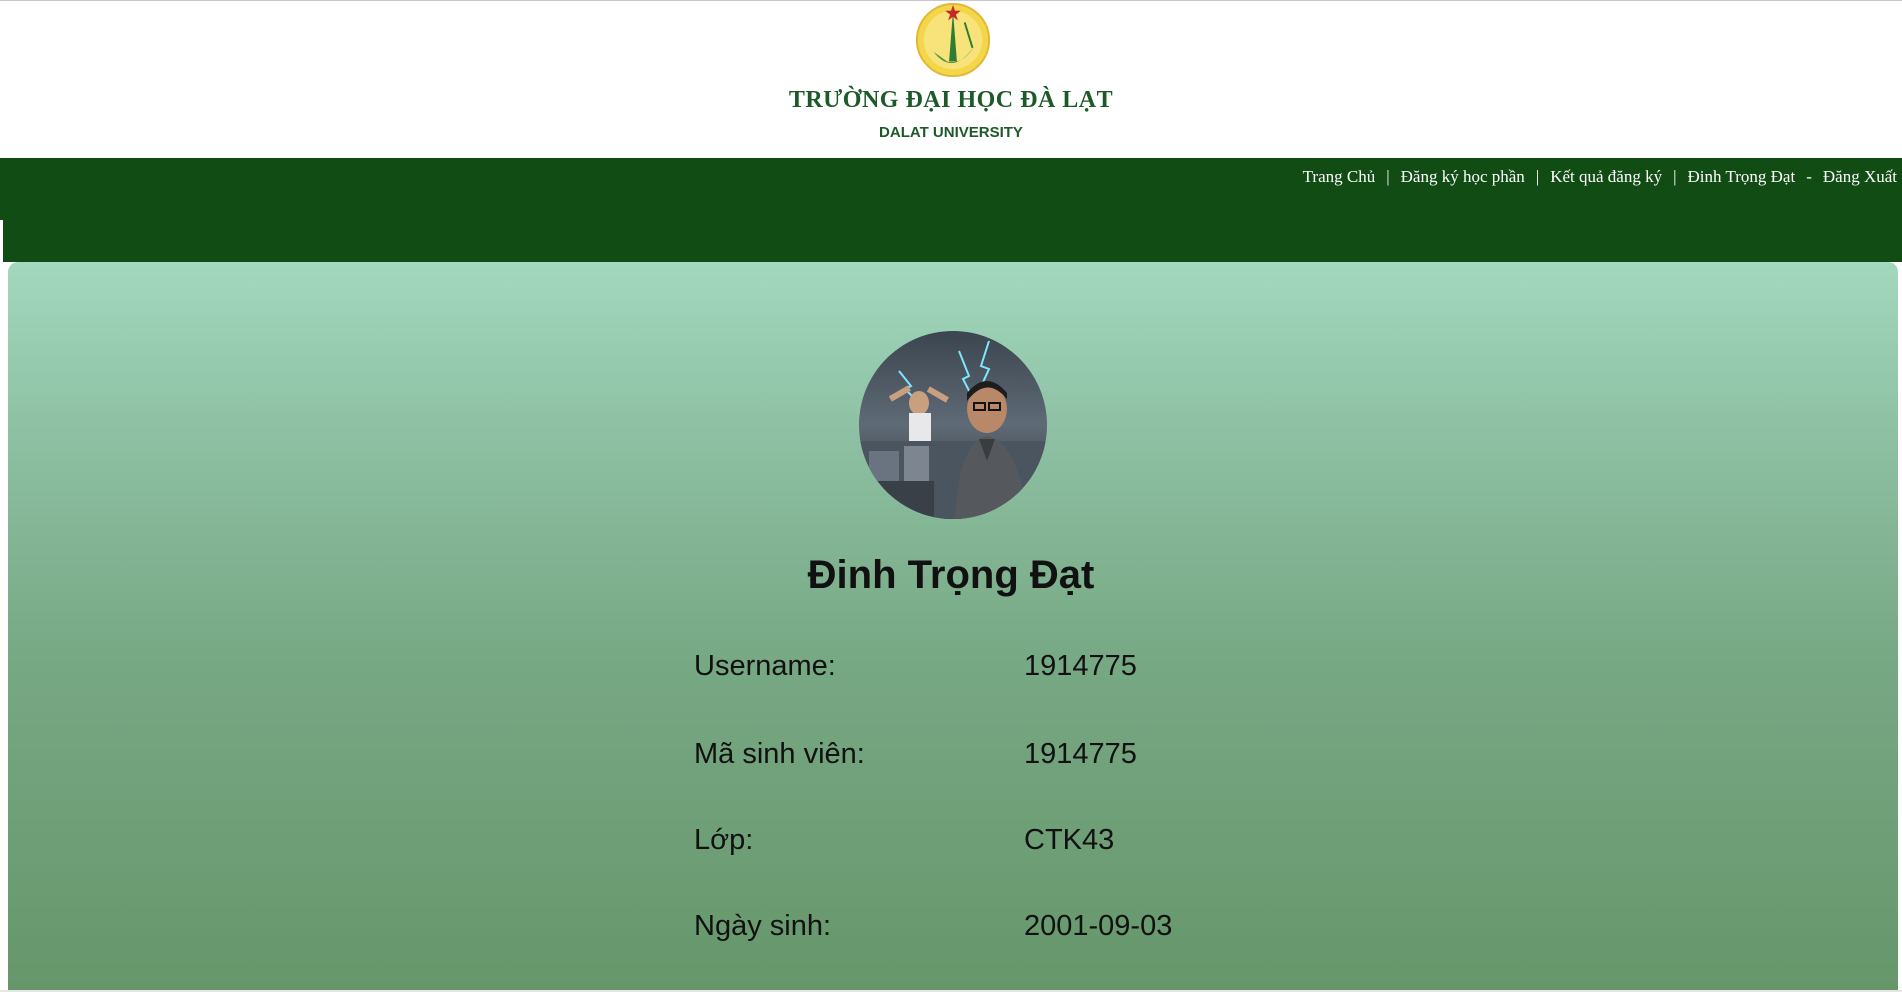  I want to click on university-name: TRƯỜNG ĐẠI HỌC ĐÀ LẠT, so click(951, 100).